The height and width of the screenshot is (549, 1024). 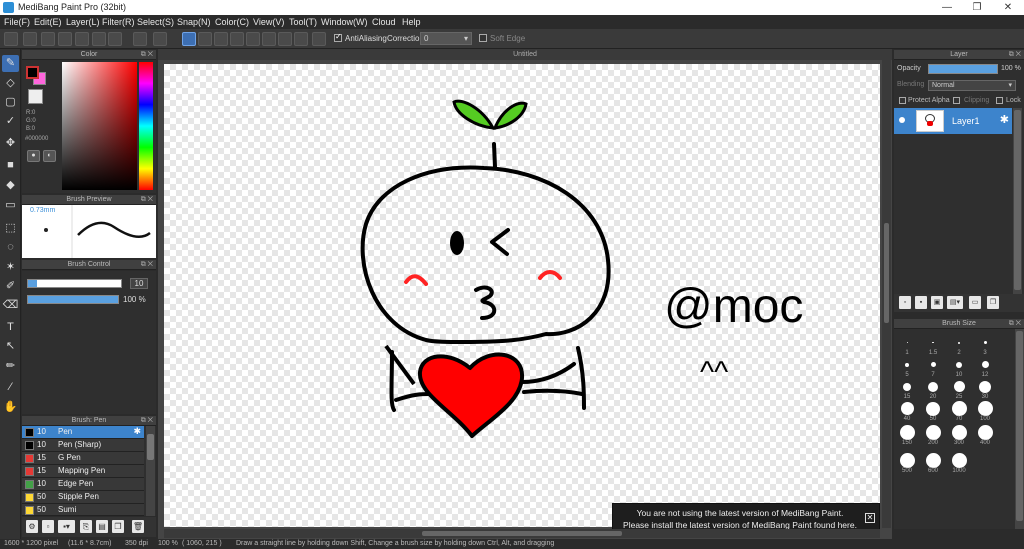 I want to click on brush-size-option: 12, so click(x=985, y=367).